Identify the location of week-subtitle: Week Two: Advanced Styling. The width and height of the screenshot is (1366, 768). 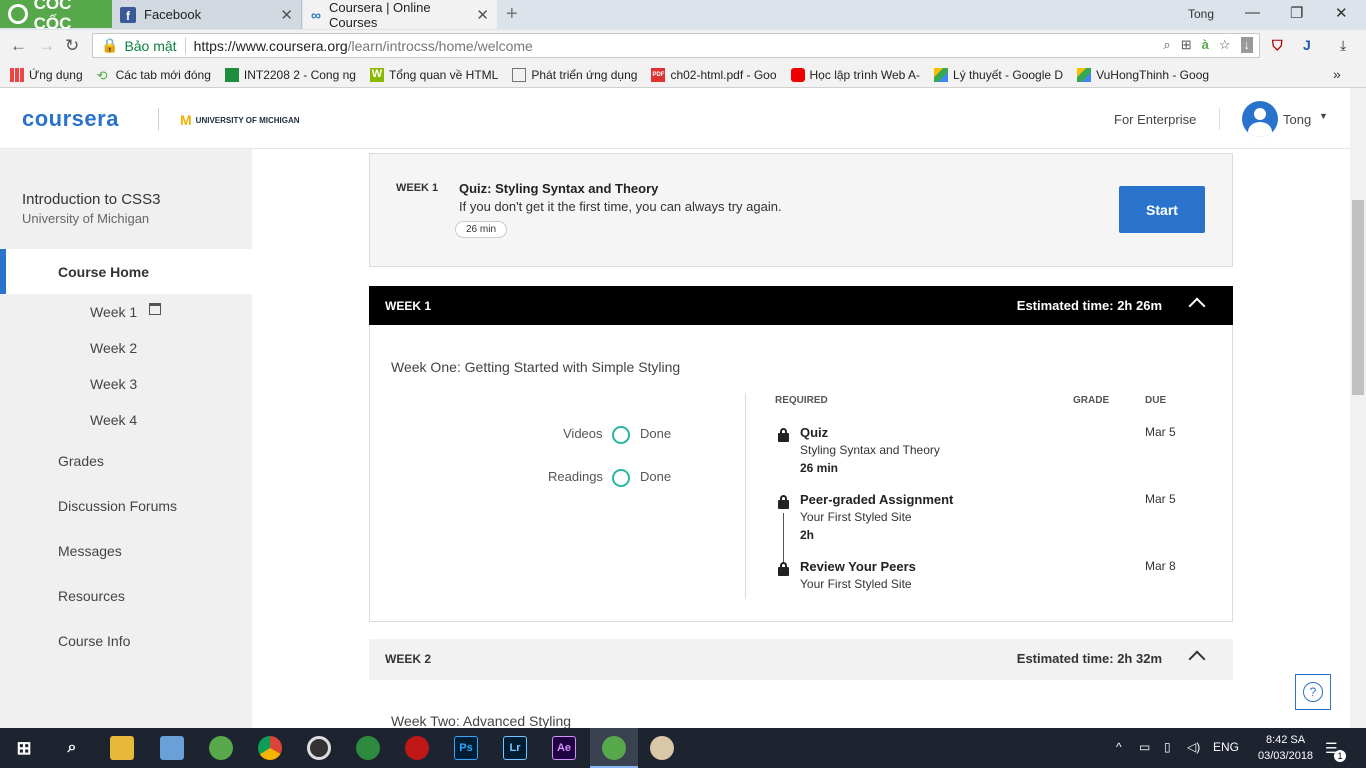
(481, 721).